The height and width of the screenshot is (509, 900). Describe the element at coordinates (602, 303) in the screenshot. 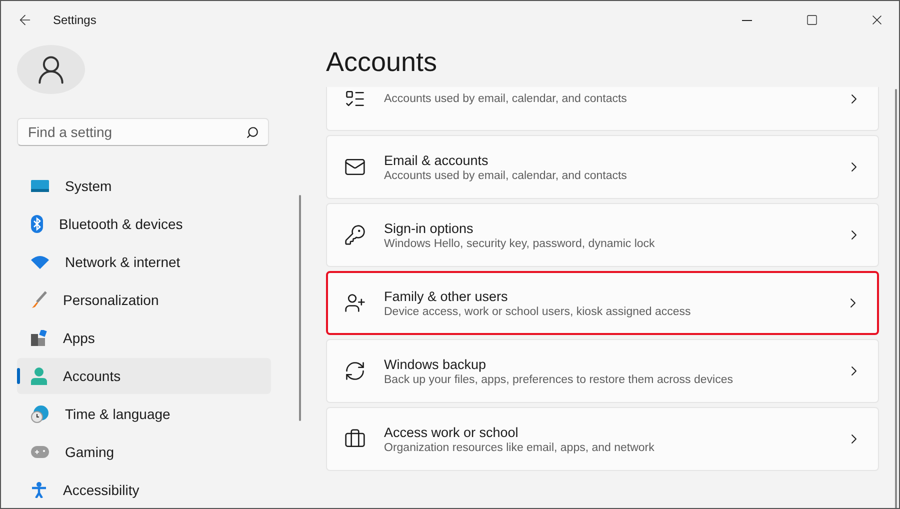

I see `settings-card: Family & other users Device access, work or school users, kiosk assigned access` at that location.